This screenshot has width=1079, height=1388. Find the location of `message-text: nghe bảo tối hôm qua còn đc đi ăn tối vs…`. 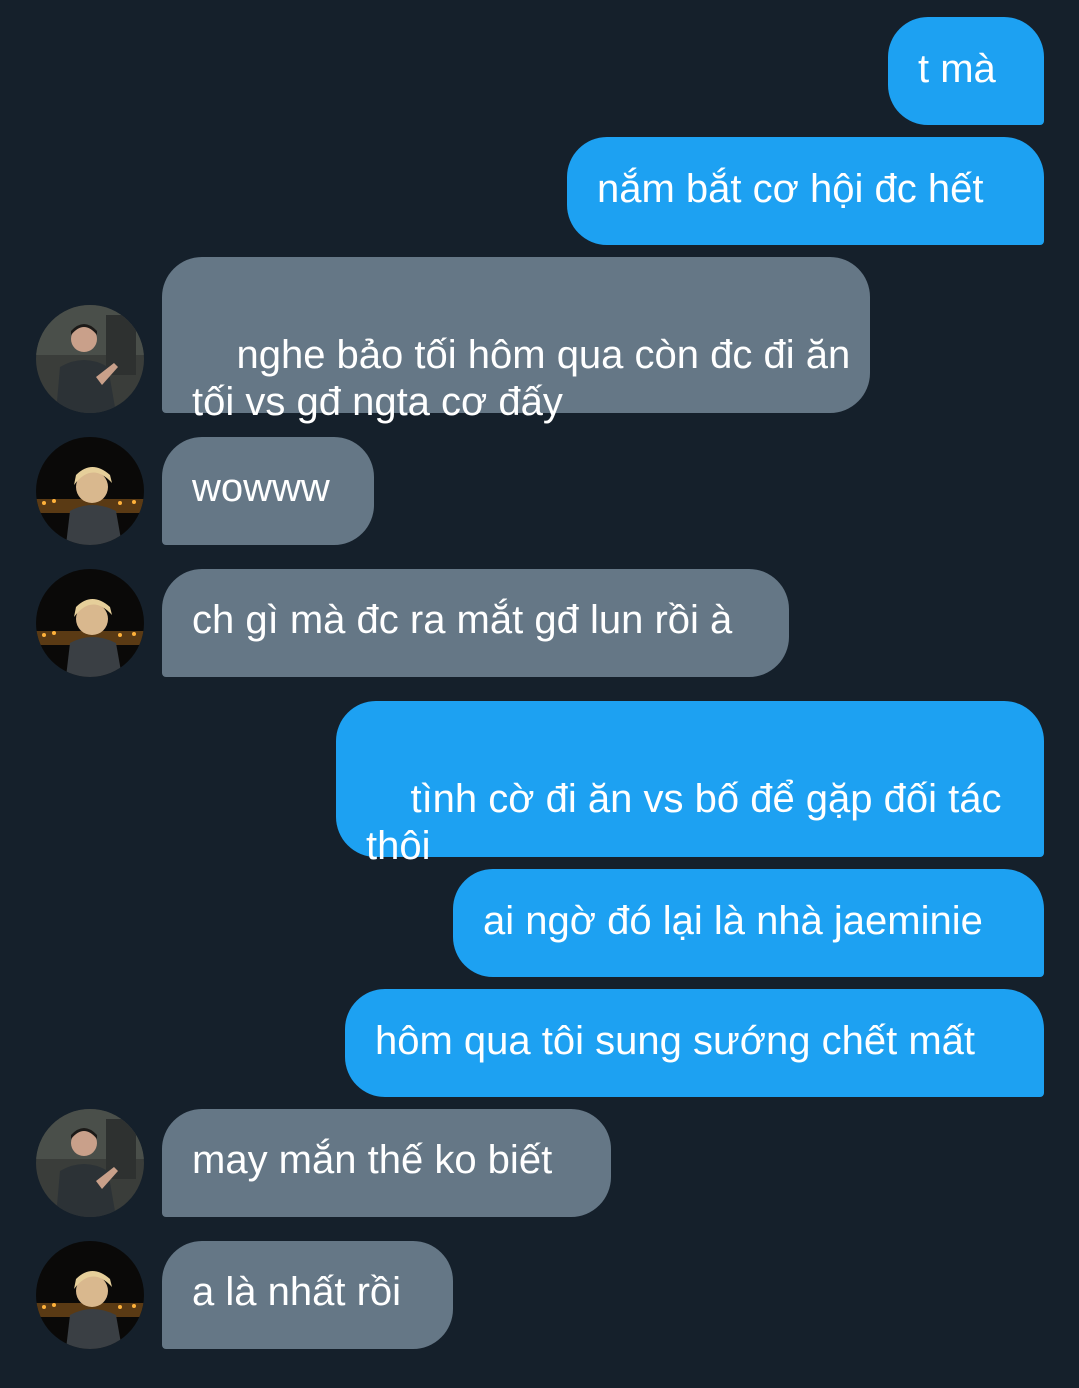

message-text: nghe bảo tối hôm qua còn đc đi ăn tối vs… is located at coordinates (521, 378).